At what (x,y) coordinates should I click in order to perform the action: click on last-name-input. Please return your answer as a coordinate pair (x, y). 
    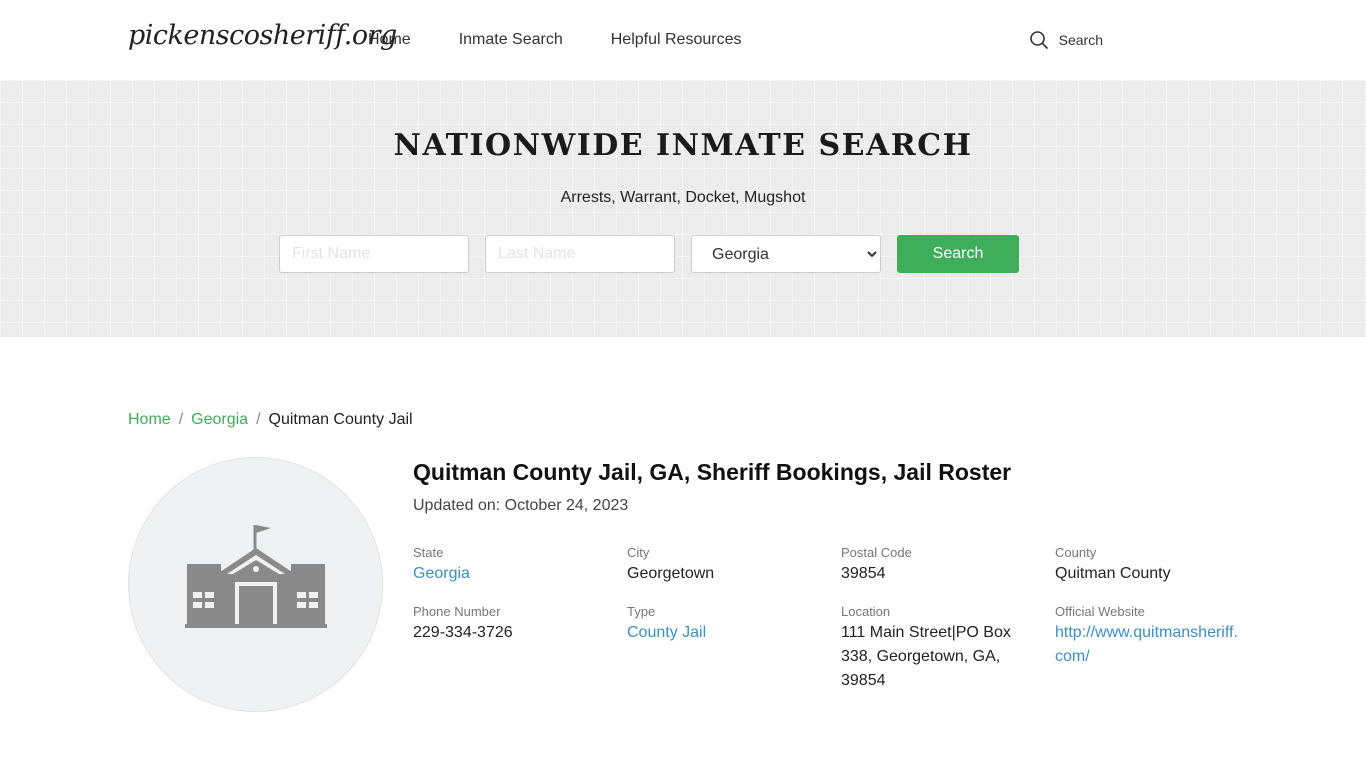
    Looking at the image, I should click on (580, 254).